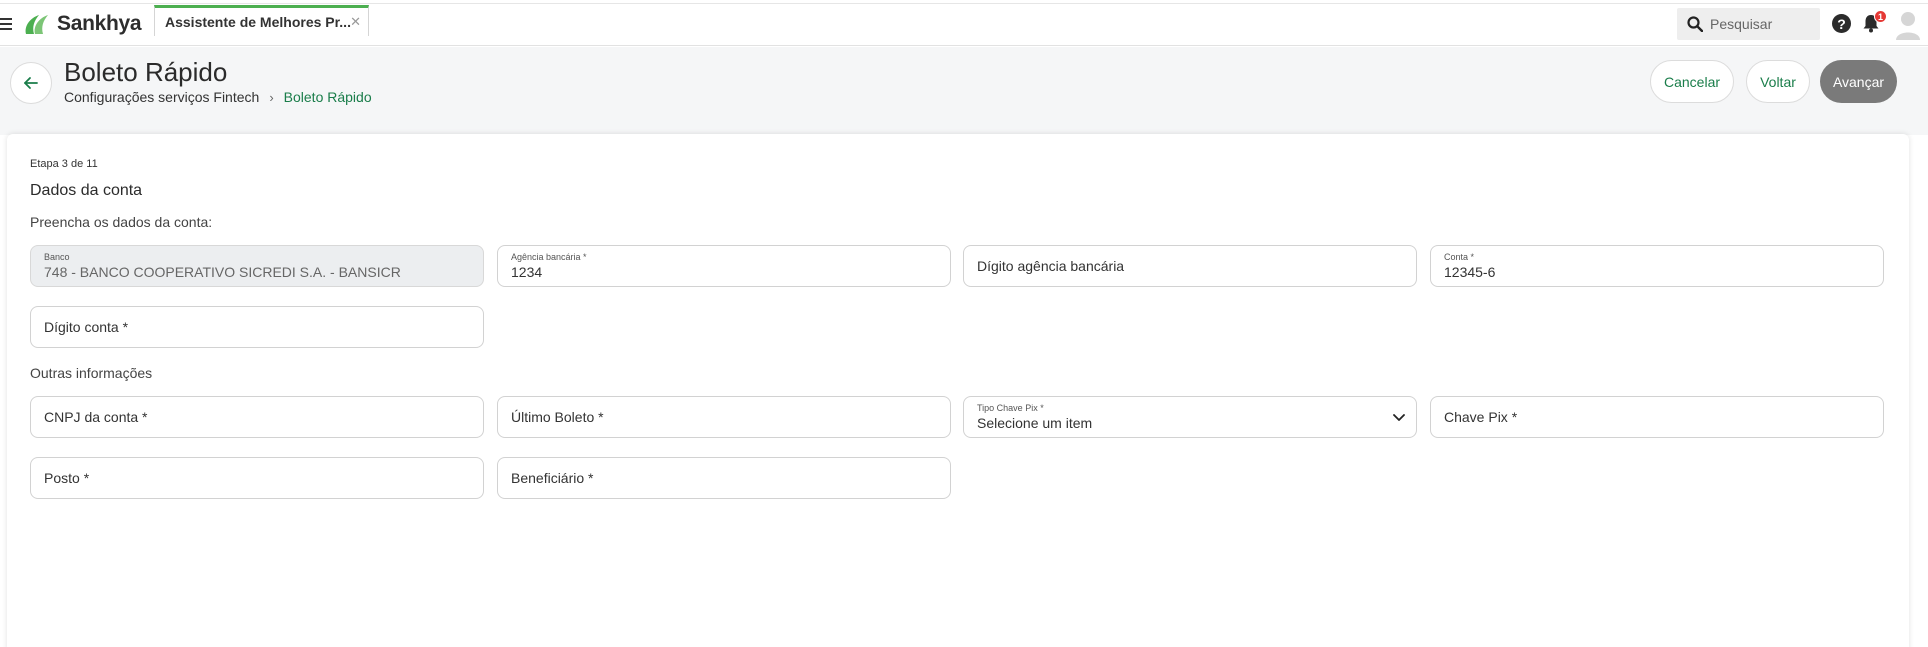  I want to click on banco-label: Banco, so click(57, 257).